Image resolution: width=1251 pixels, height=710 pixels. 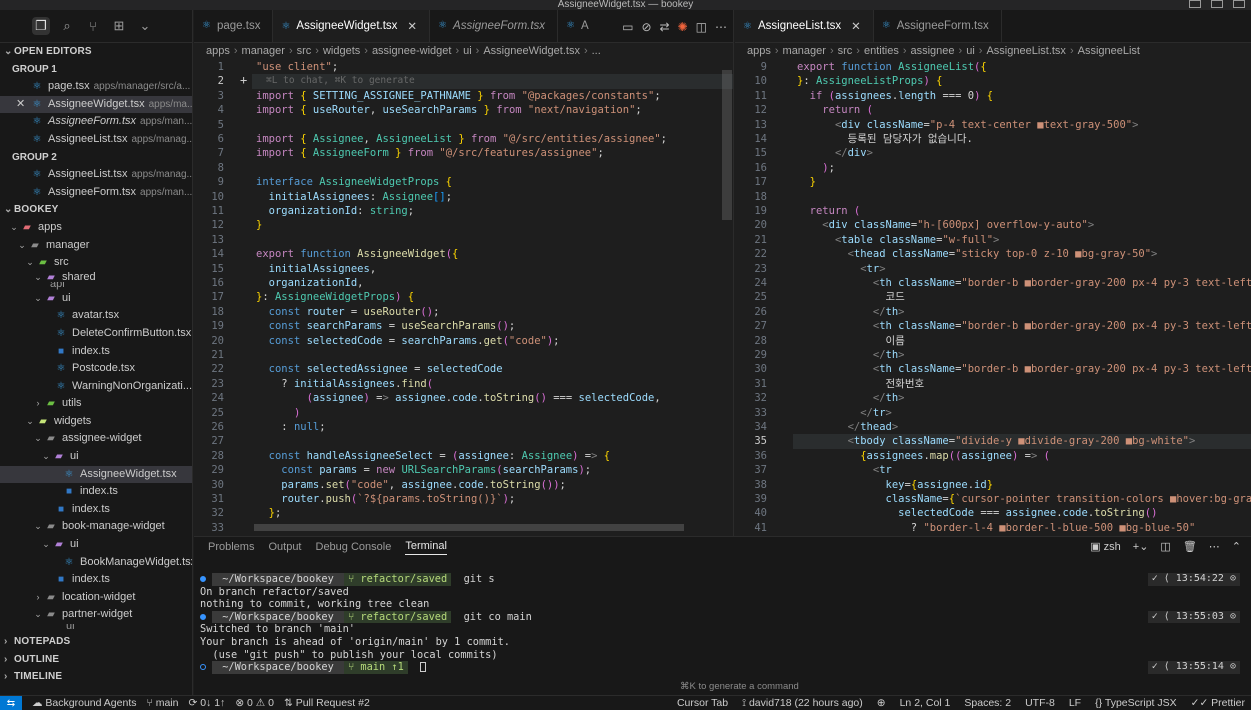 I want to click on trash-icon: 🗑, so click(x=1190, y=546).